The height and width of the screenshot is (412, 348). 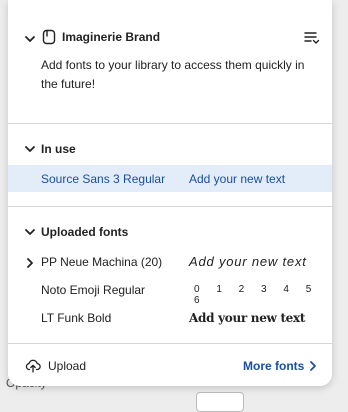 What do you see at coordinates (93, 290) in the screenshot?
I see `font-name: Noto Emoji Regular` at bounding box center [93, 290].